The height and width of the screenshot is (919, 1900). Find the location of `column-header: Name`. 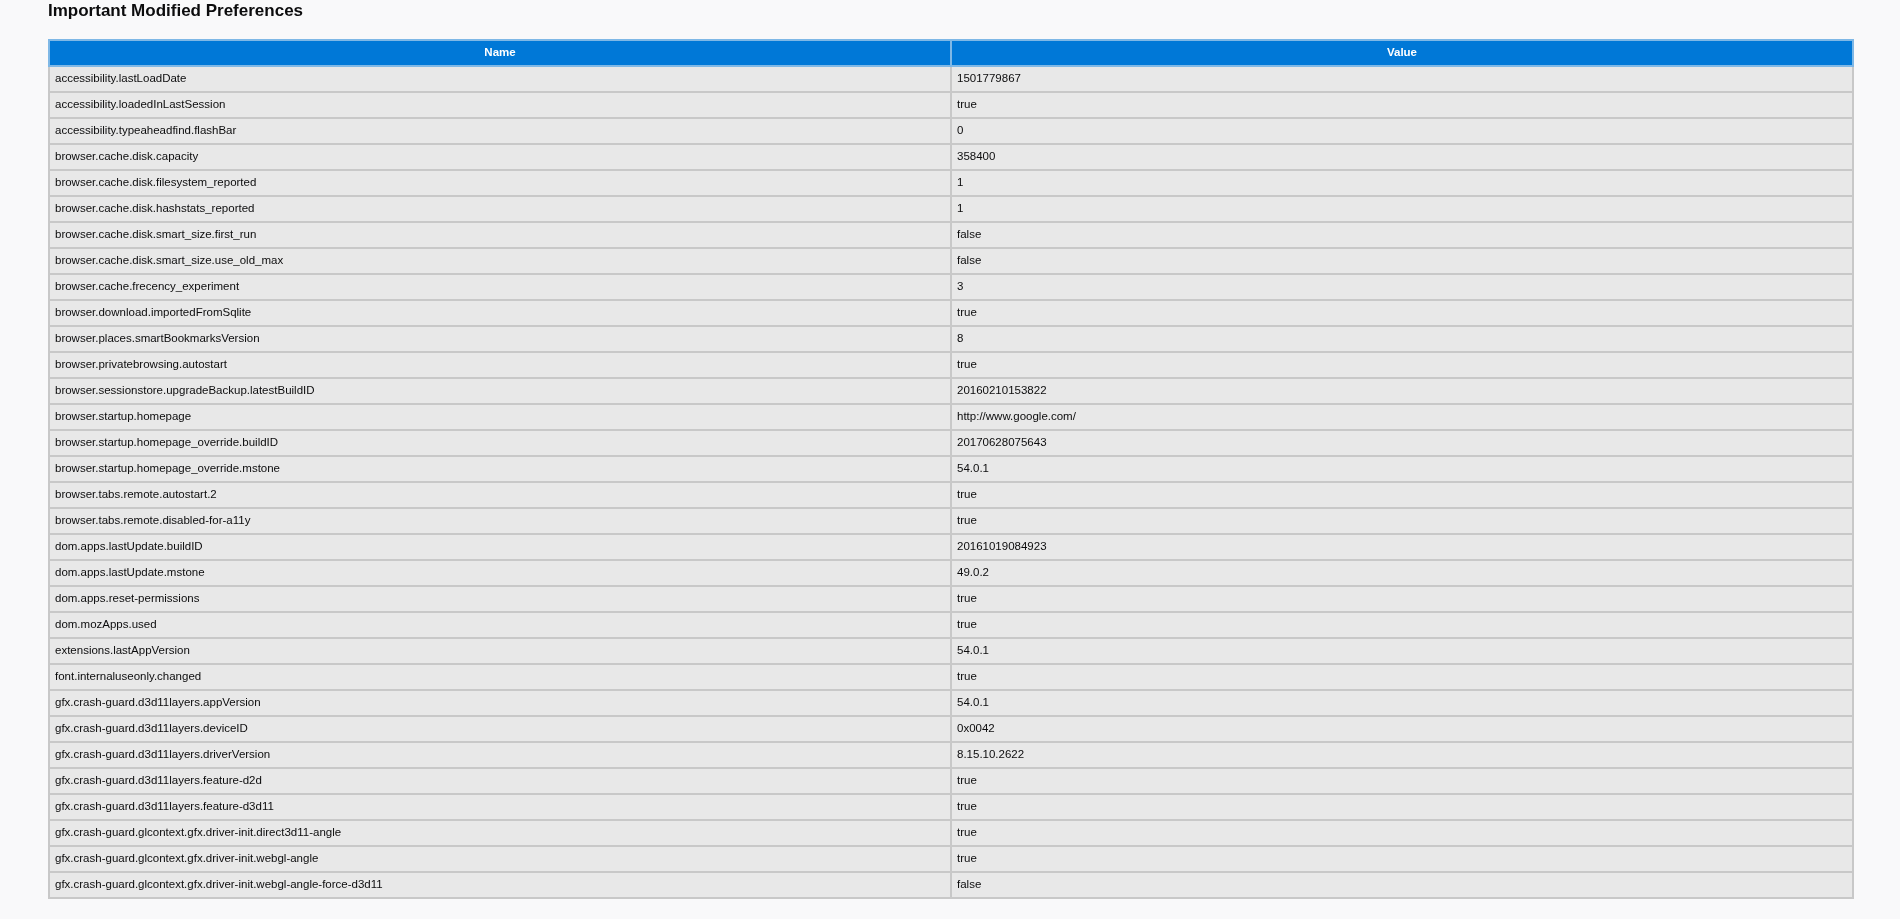

column-header: Name is located at coordinates (500, 53).